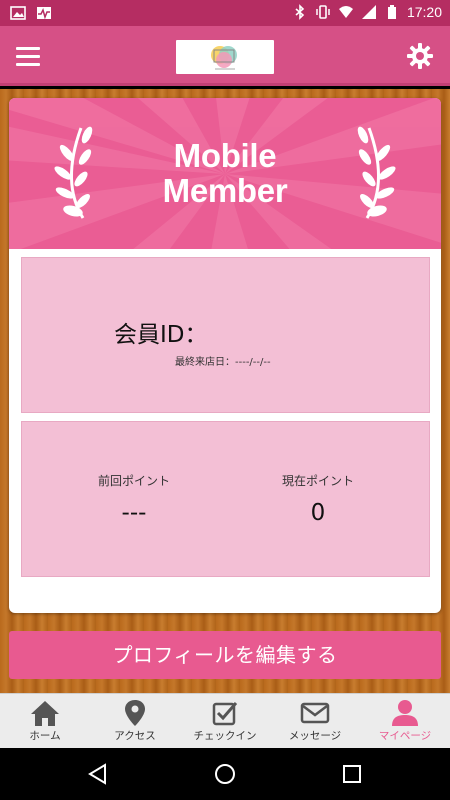 This screenshot has height=800, width=450. What do you see at coordinates (44, 13) in the screenshot?
I see `activity-icon` at bounding box center [44, 13].